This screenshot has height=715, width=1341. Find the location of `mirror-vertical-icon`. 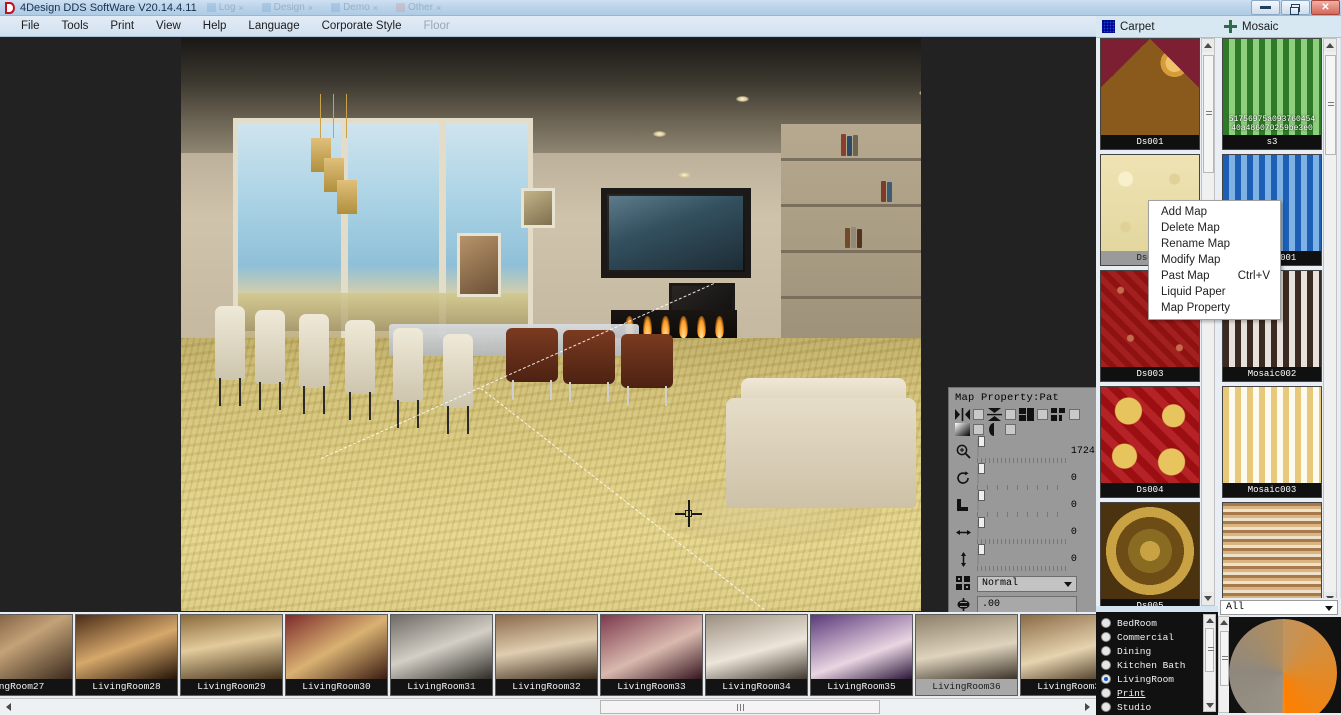

mirror-vertical-icon is located at coordinates (994, 414).